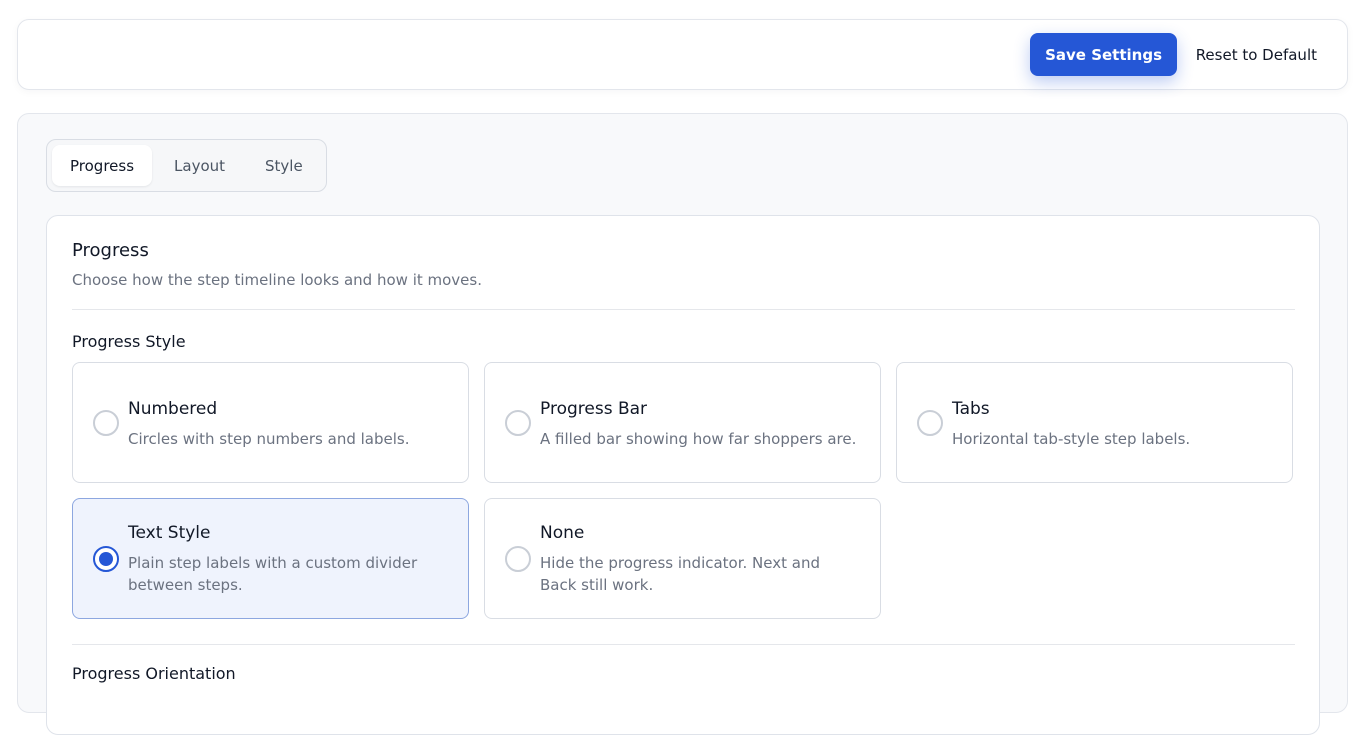  Describe the element at coordinates (682, 54) in the screenshot. I see `top-toolbar: Save Settings Reset to Default` at that location.